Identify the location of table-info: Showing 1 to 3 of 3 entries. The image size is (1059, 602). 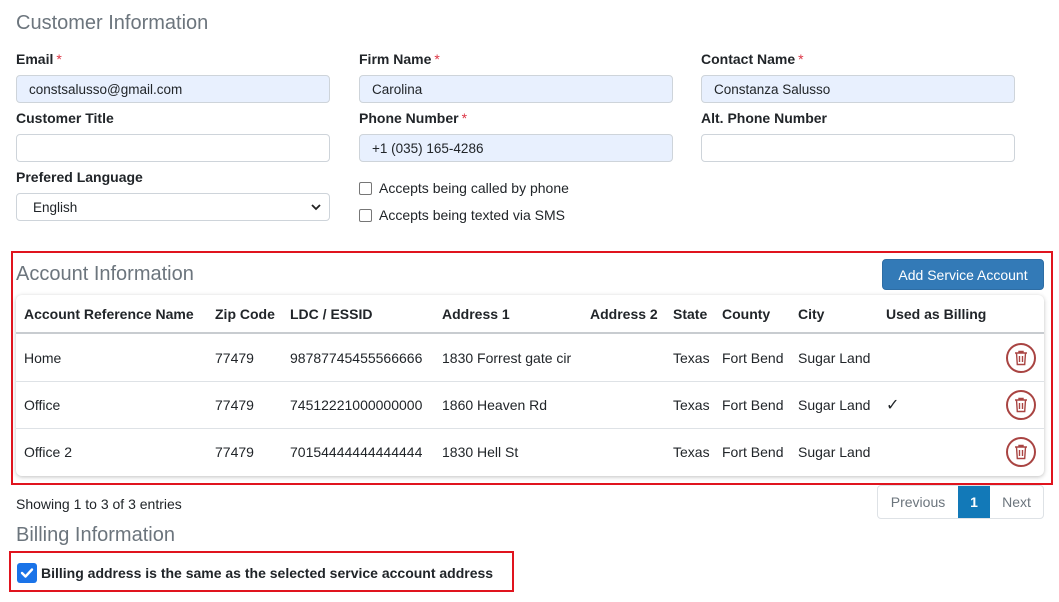
(99, 504).